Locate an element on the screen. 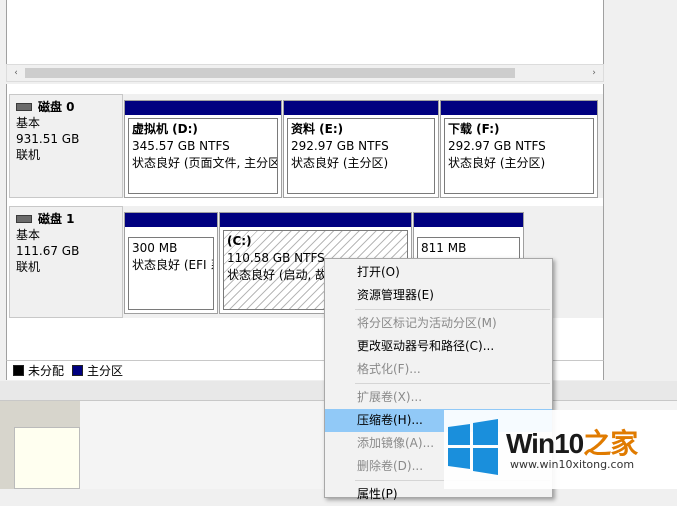 Image resolution: width=677 pixels, height=506 pixels. partition-efi: 300 MB 状态良好 (EFI 系 is located at coordinates (171, 263).